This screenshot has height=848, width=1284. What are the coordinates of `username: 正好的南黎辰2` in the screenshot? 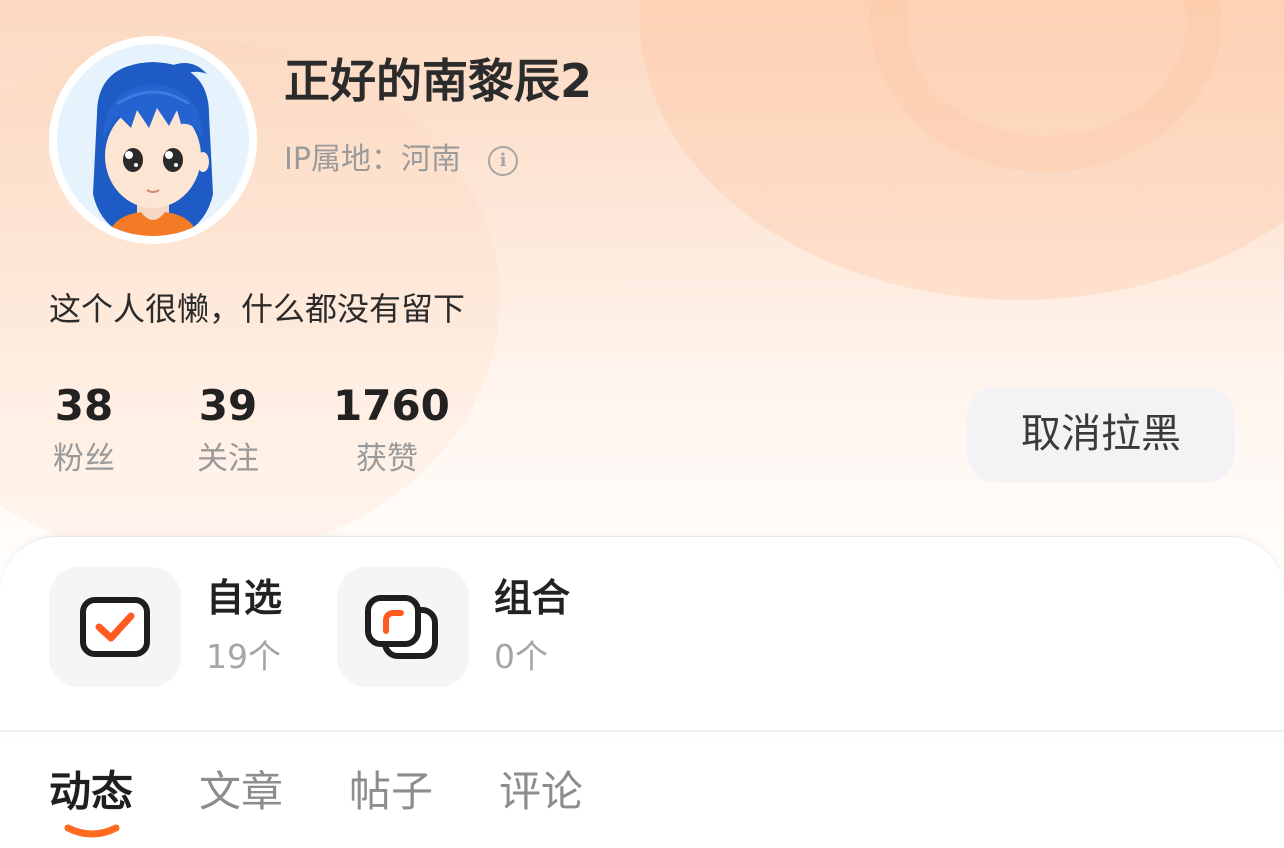 It's located at (438, 81).